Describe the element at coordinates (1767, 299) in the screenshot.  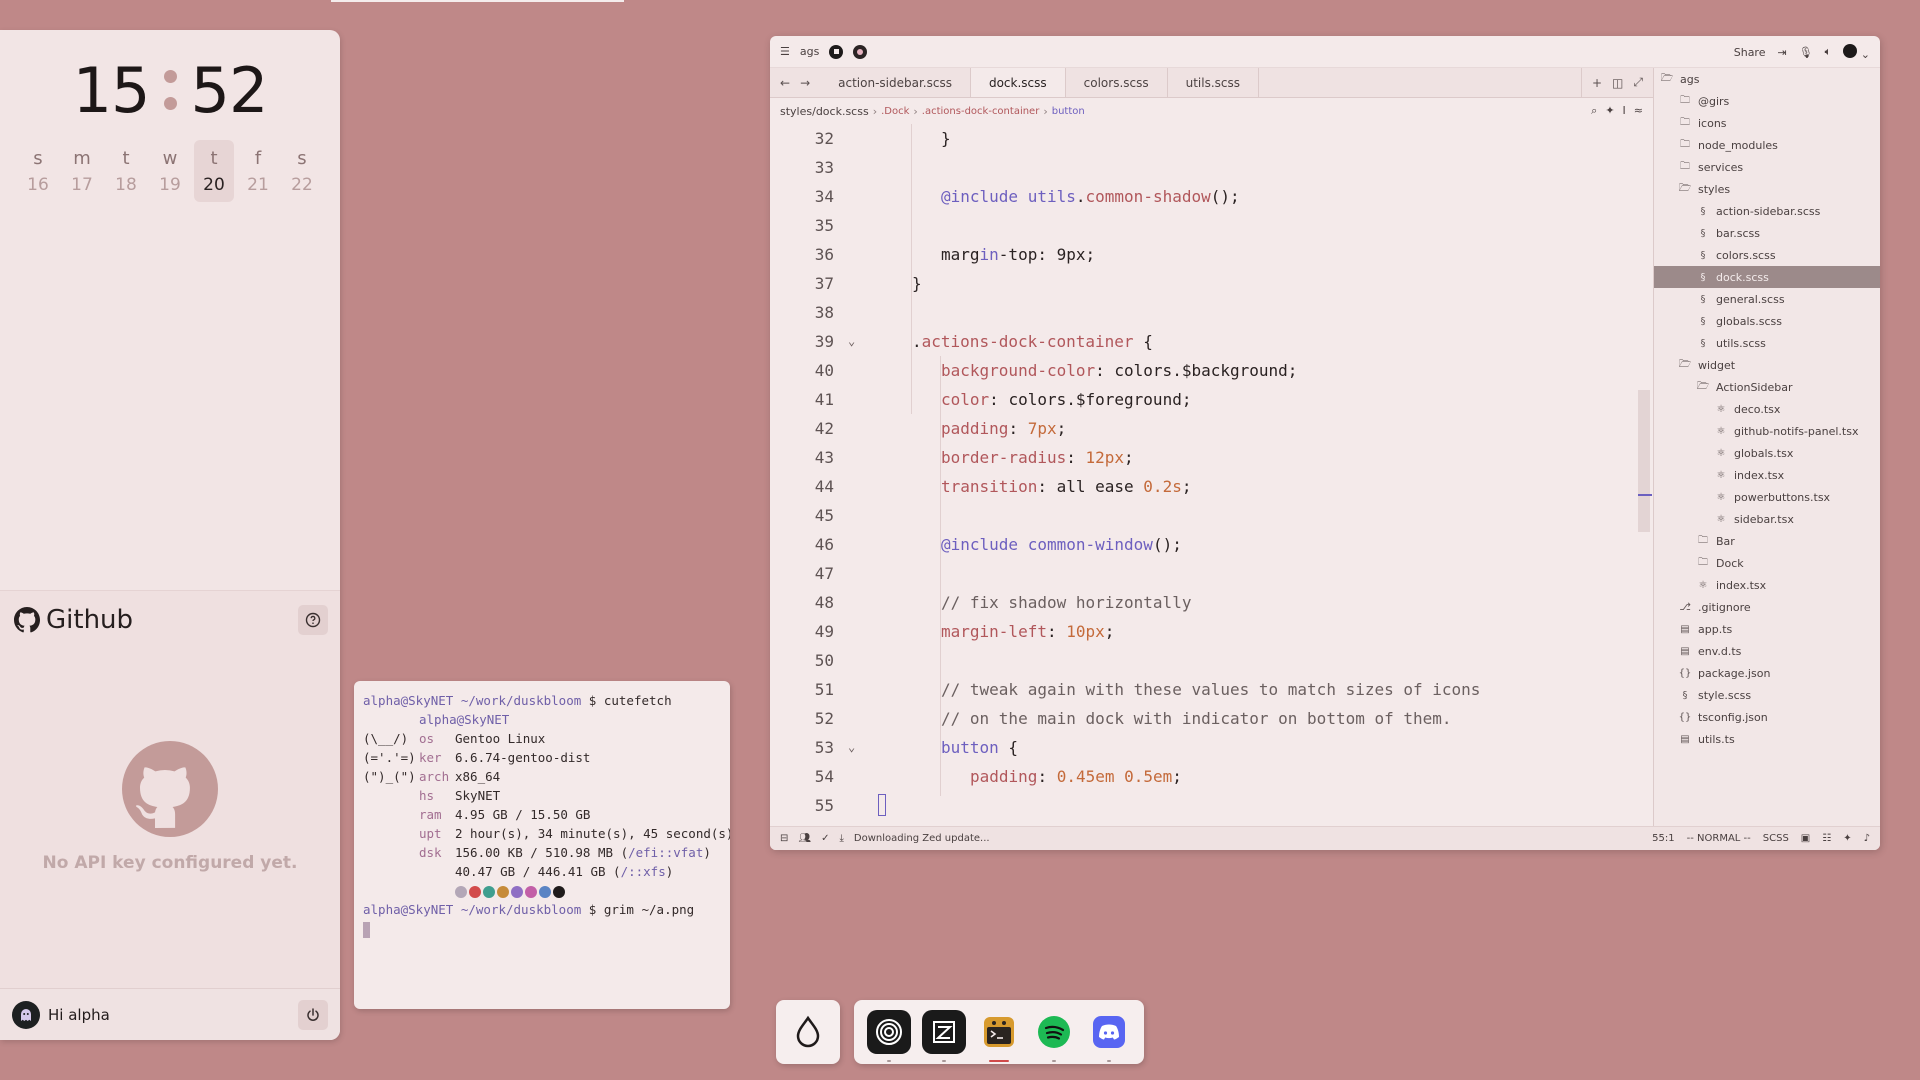
I see `tree-file: § general.scss` at that location.